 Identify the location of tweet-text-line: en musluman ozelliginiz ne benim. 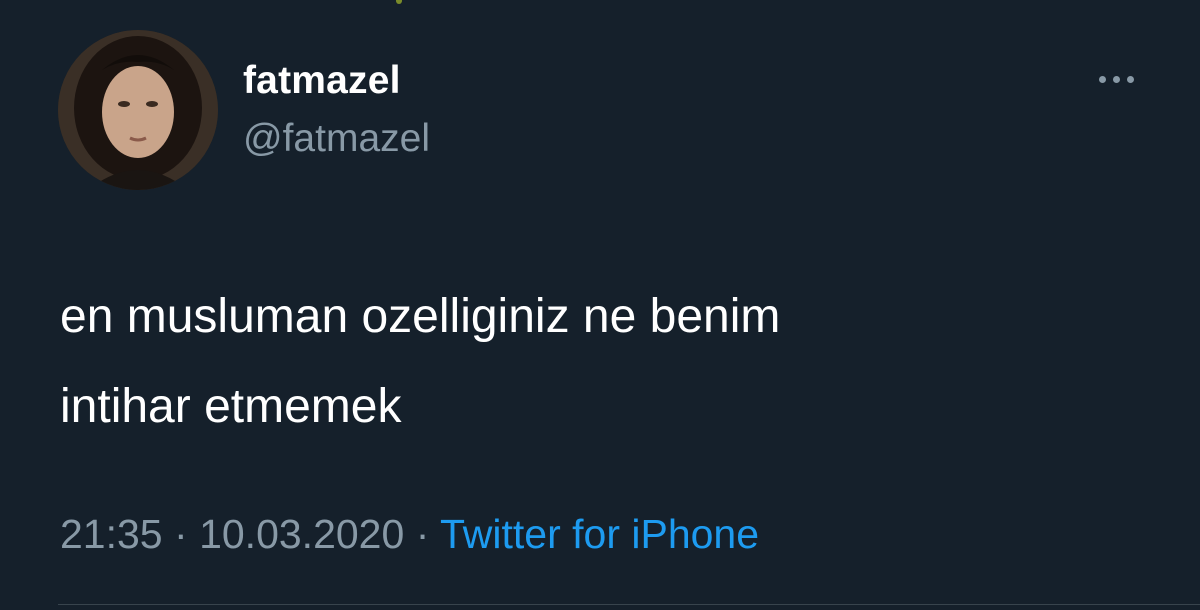
(420, 316).